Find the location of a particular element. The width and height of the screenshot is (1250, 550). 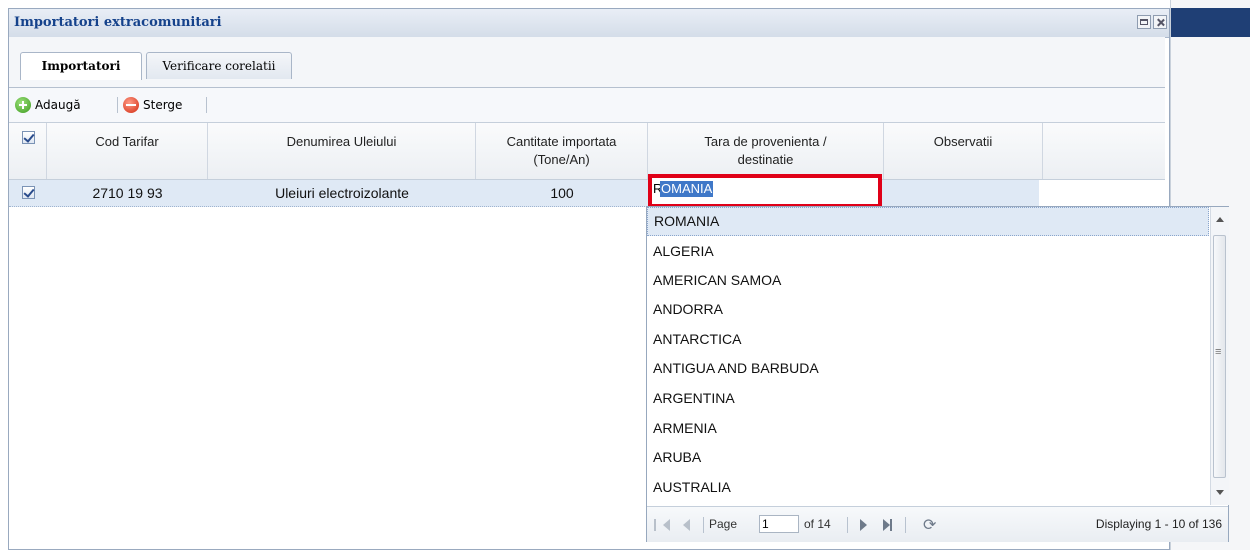

cell-cod-tarifar: 2710 19 93 is located at coordinates (127, 193).